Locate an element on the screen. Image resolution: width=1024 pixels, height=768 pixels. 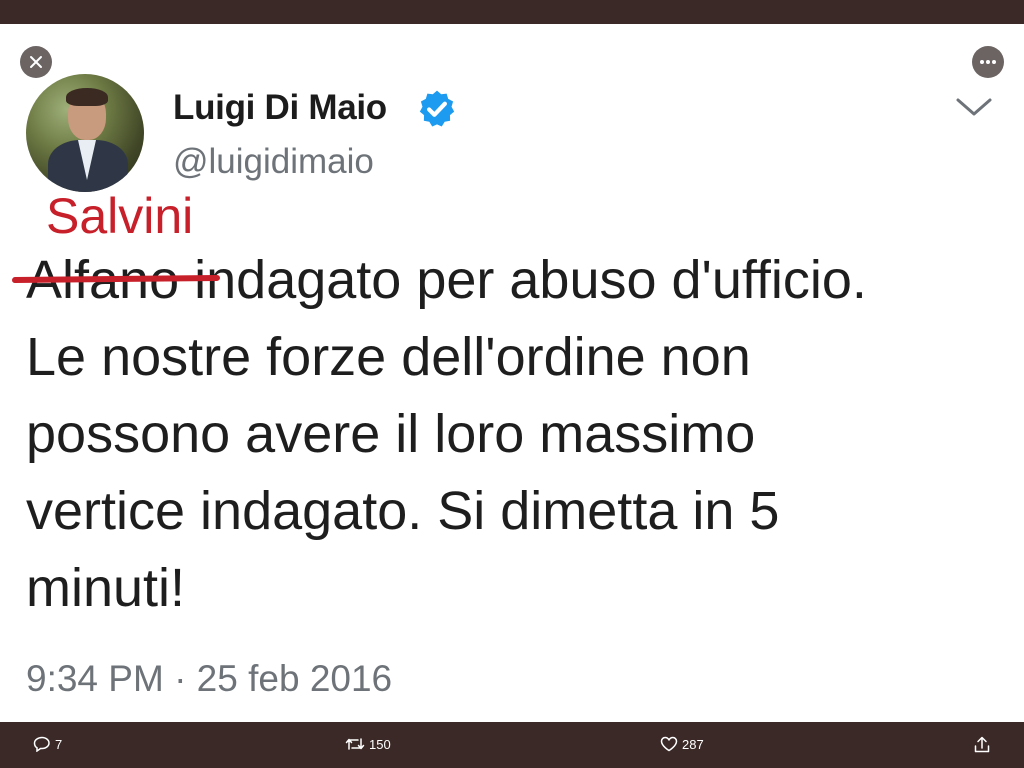
tweet-line: vertice indagato. Si dimetta in 5 is located at coordinates (403, 511).